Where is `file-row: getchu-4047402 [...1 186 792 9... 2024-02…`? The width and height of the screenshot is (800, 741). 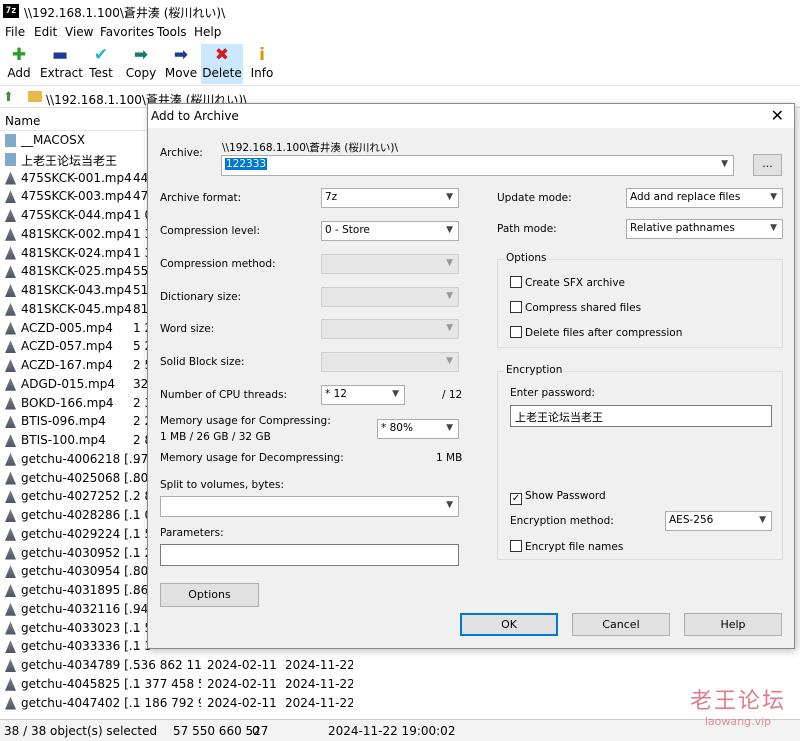 file-row: getchu-4047402 [...1 186 792 9... 2024-02… is located at coordinates (400, 703).